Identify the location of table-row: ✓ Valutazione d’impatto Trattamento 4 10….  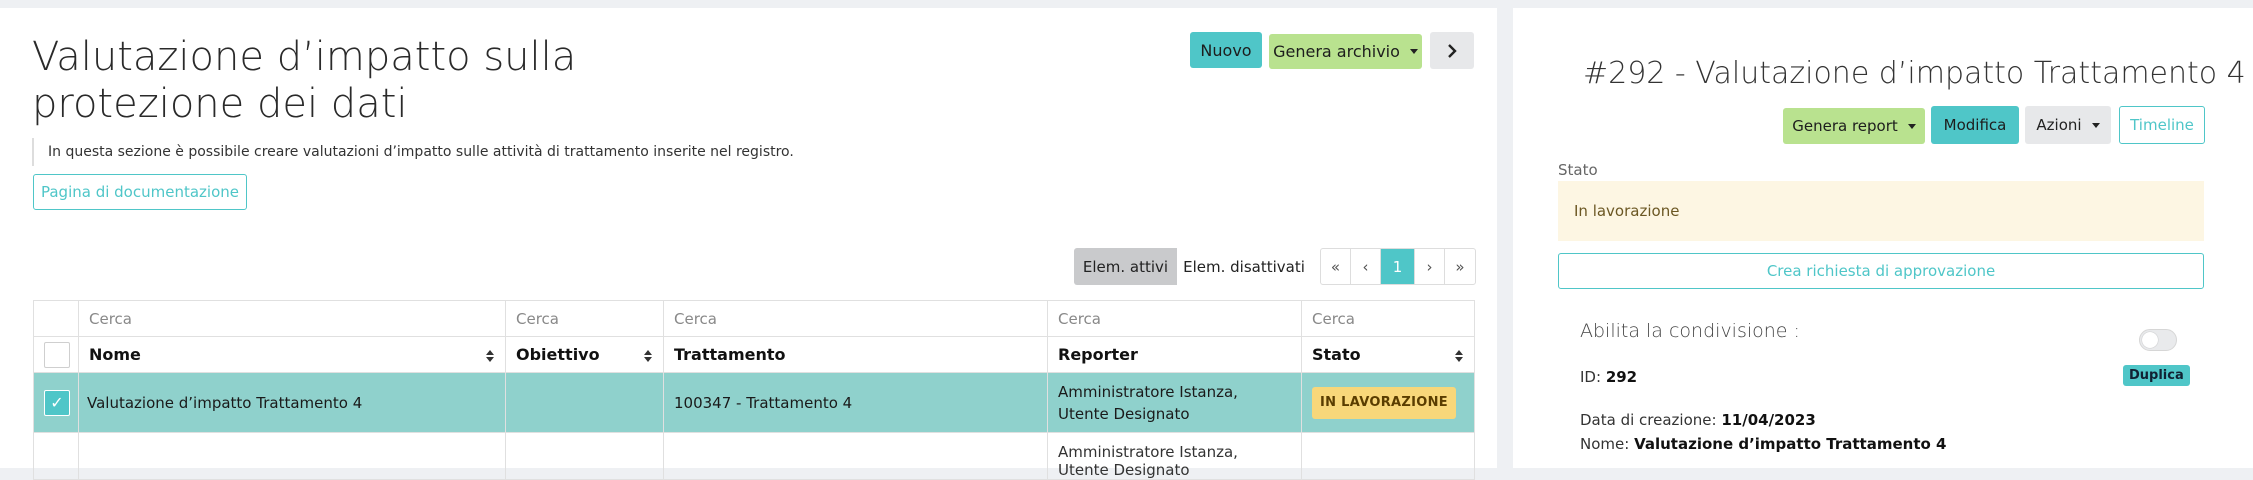
(754, 402).